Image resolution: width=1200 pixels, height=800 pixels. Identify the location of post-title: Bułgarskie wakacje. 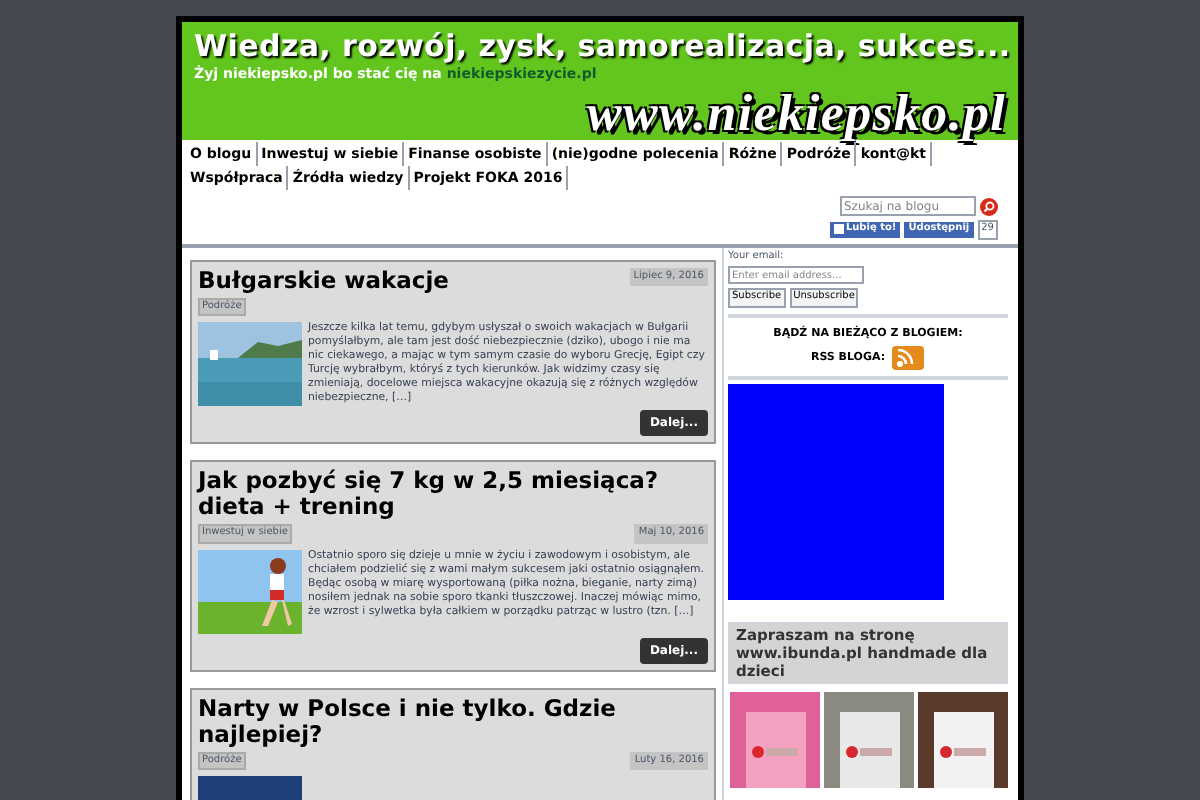
(323, 280).